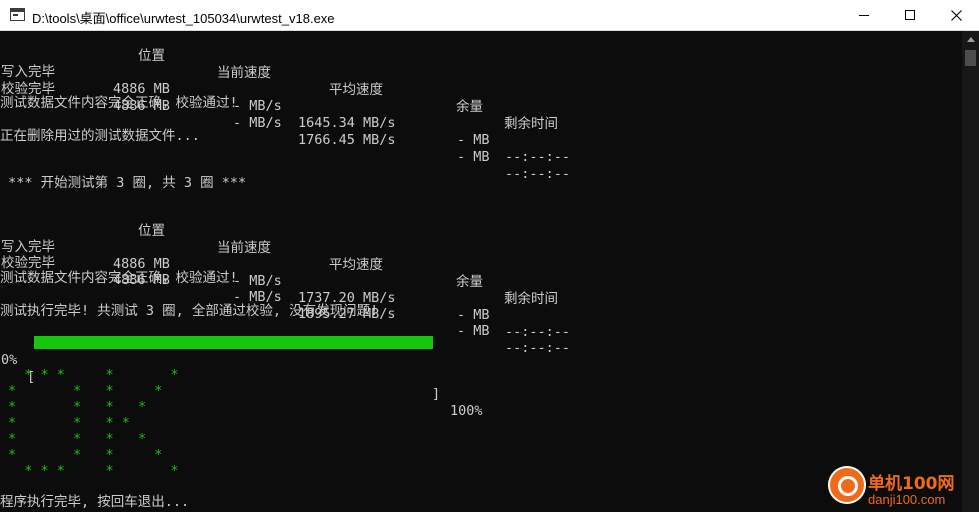  What do you see at coordinates (970, 271) in the screenshot?
I see `vertical-scrollbar` at bounding box center [970, 271].